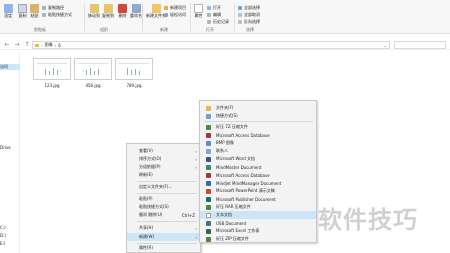 The width and height of the screenshot is (450, 253). I want to click on sidebar-item-drive-c: C:), so click(3, 227).